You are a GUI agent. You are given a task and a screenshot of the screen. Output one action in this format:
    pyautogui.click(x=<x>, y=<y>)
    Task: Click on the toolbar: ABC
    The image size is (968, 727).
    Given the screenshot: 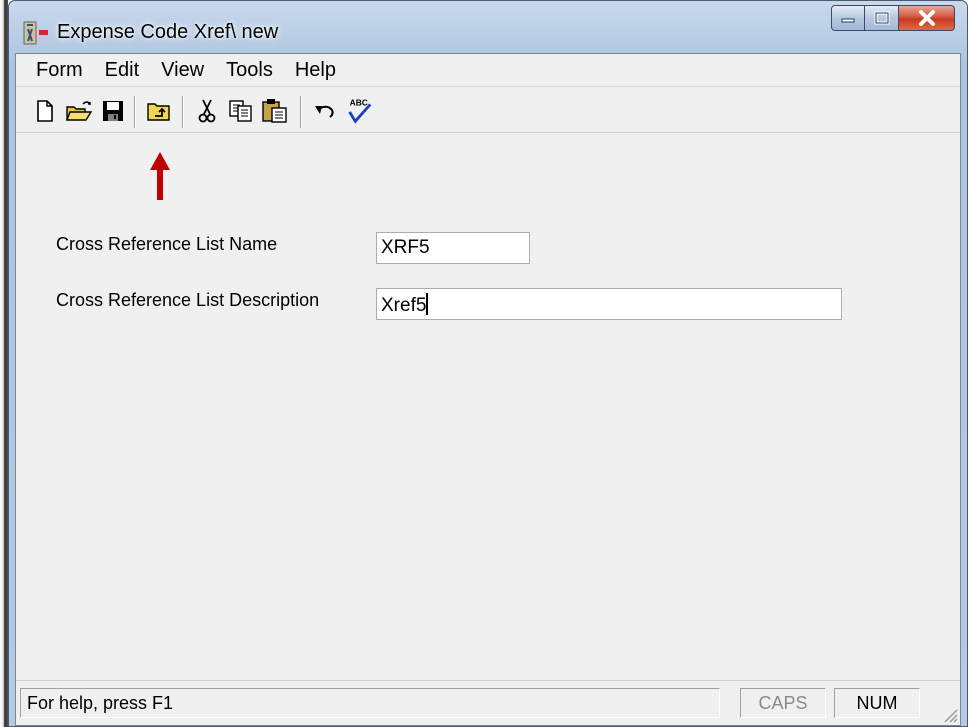 What is the action you would take?
    pyautogui.click(x=488, y=110)
    